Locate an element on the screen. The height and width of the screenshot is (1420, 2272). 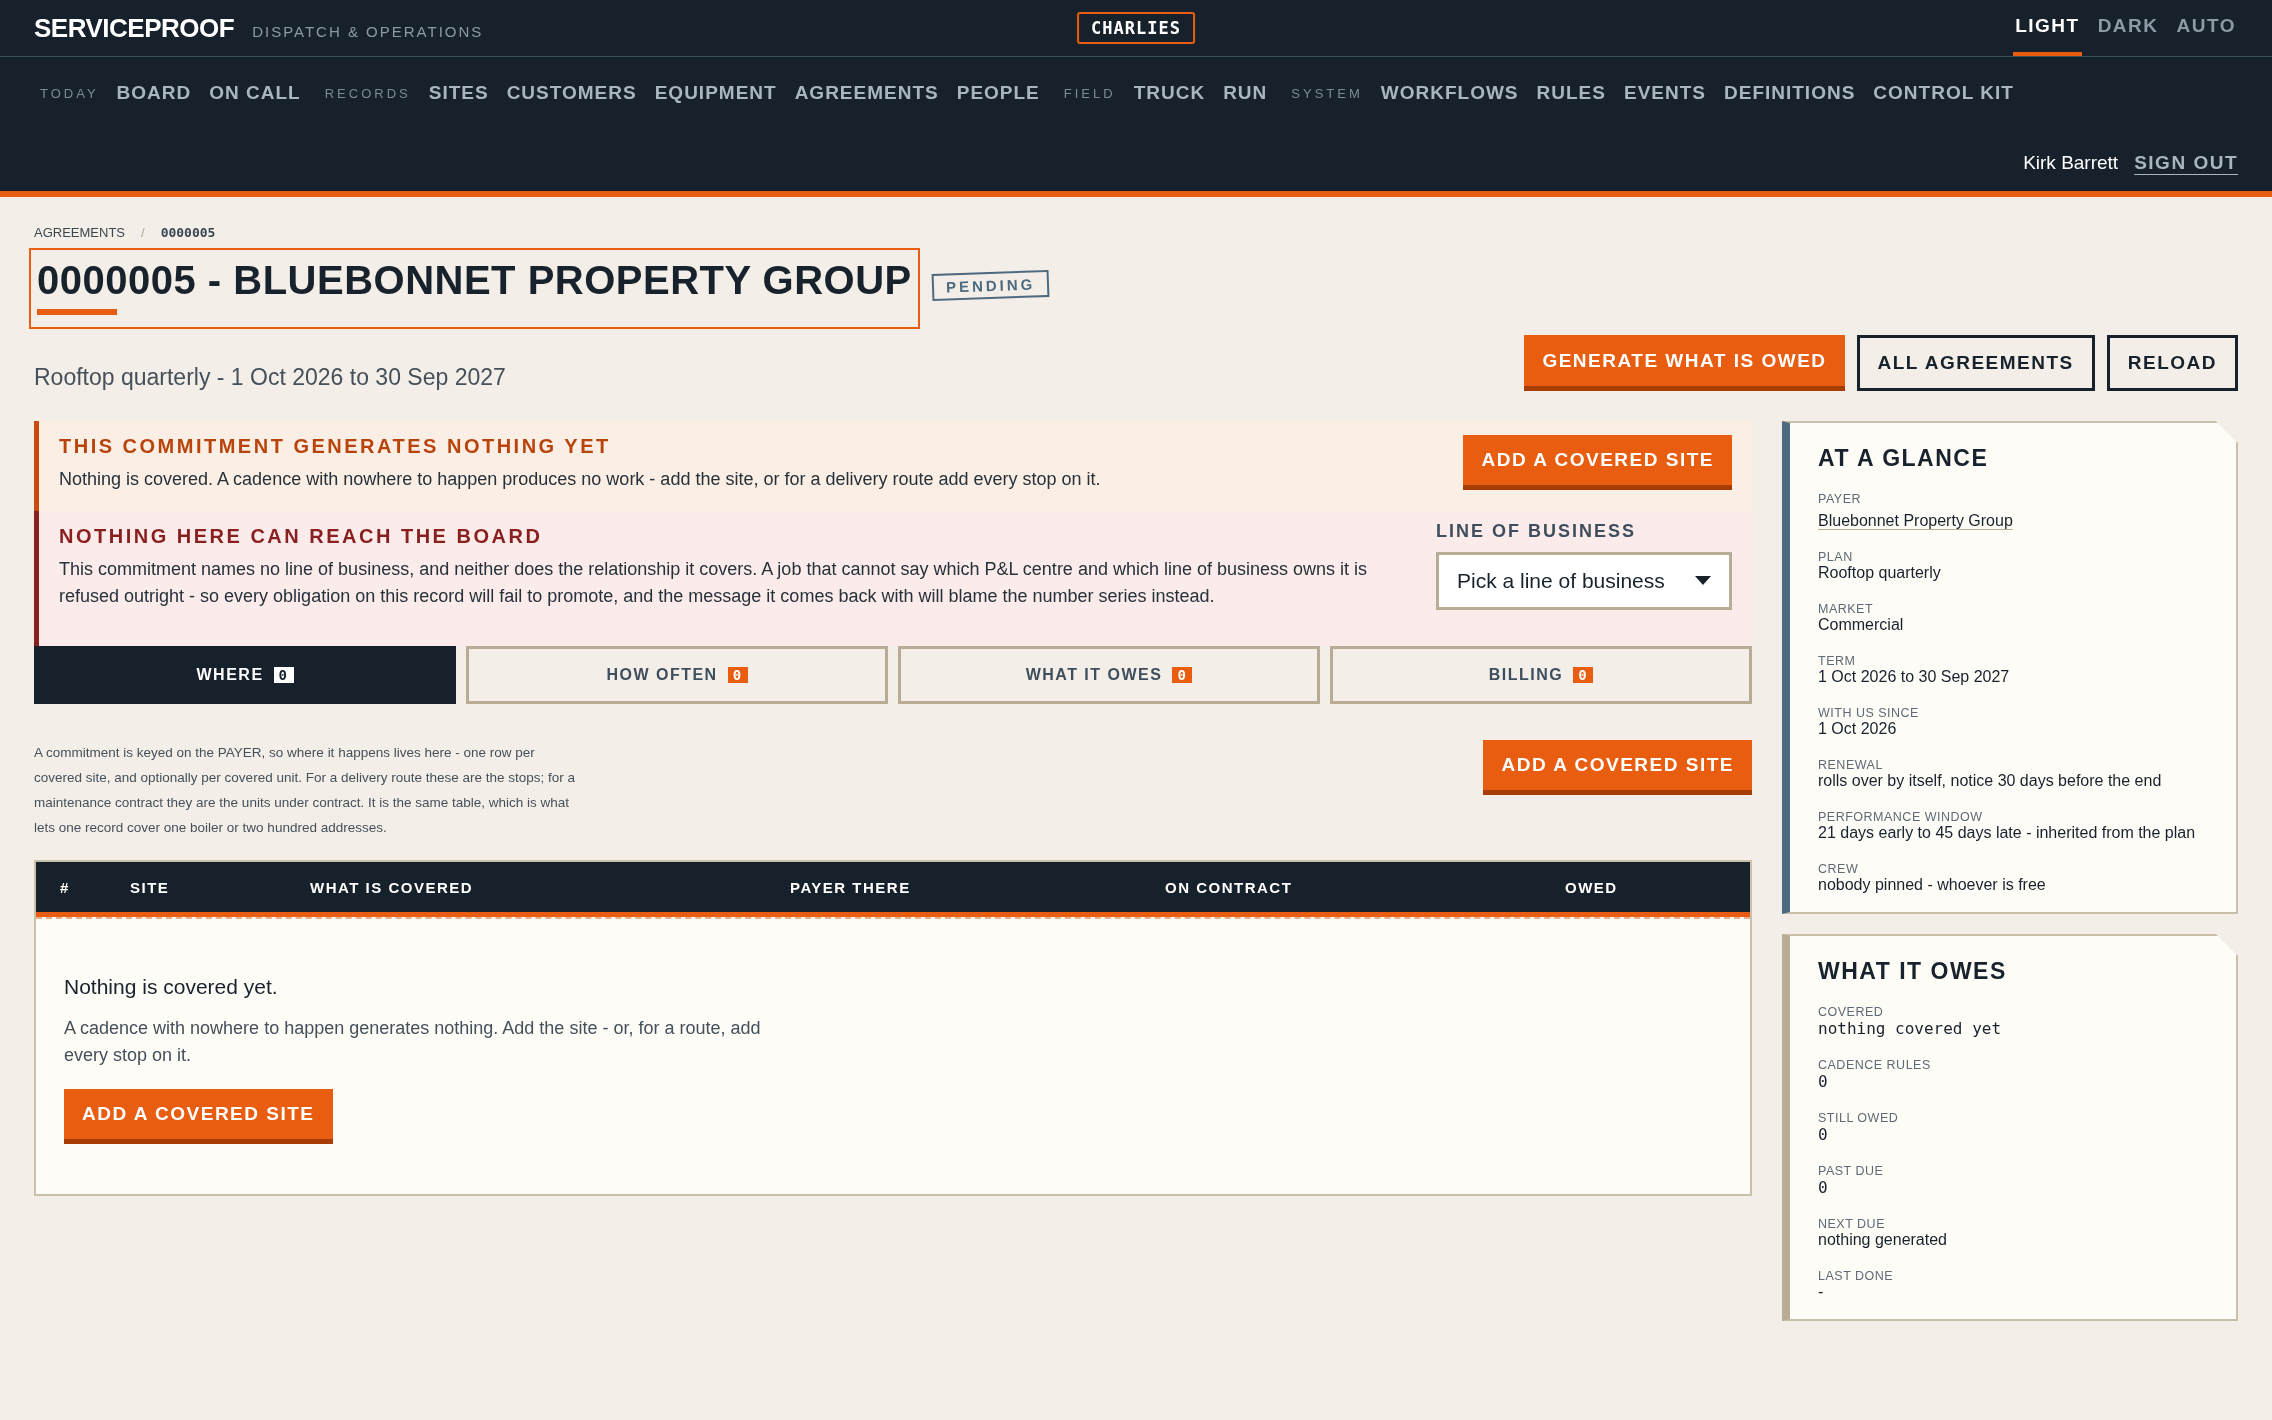
section-tab: WHERE 0 is located at coordinates (245, 675).